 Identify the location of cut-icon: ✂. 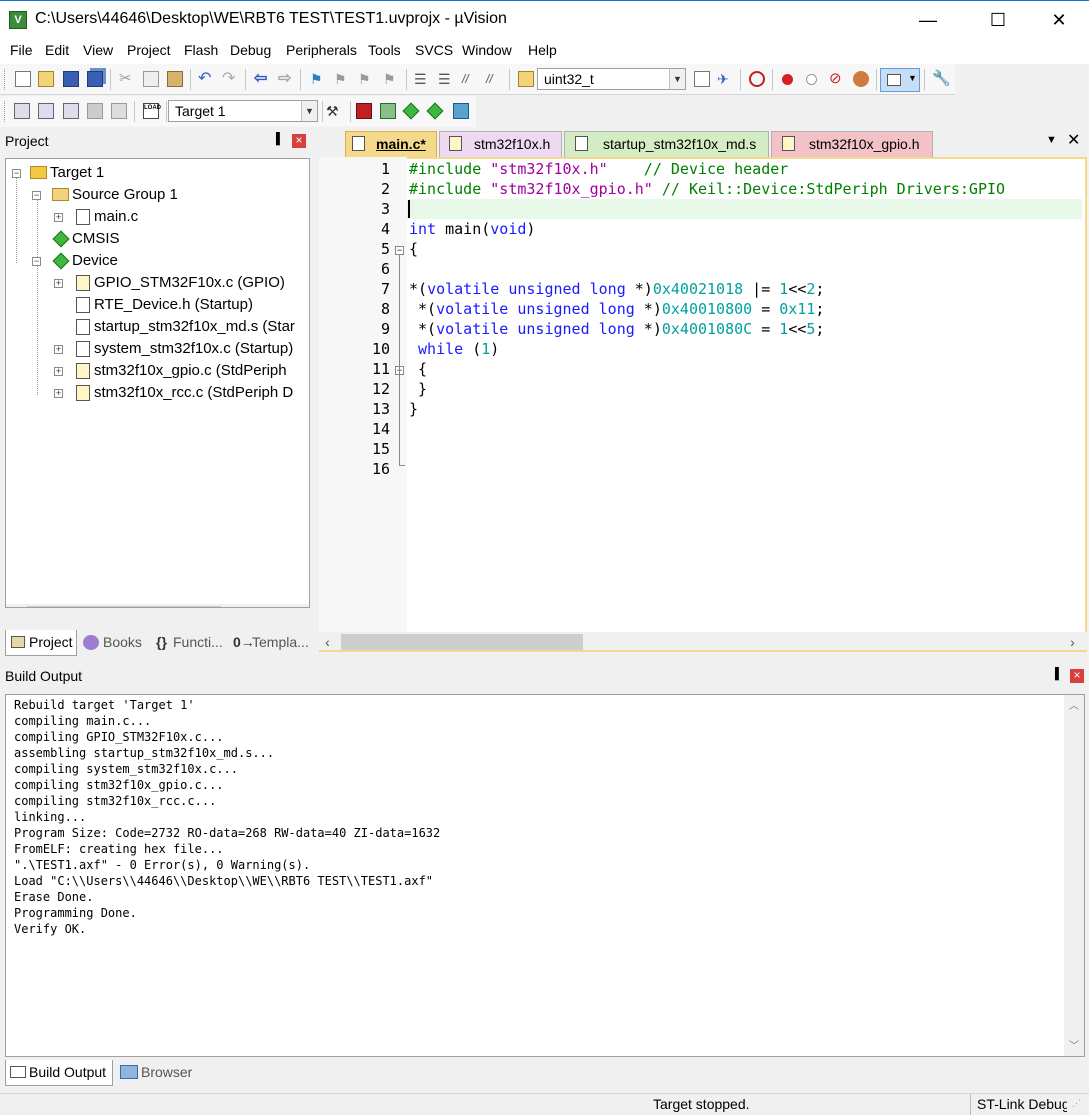
(127, 79).